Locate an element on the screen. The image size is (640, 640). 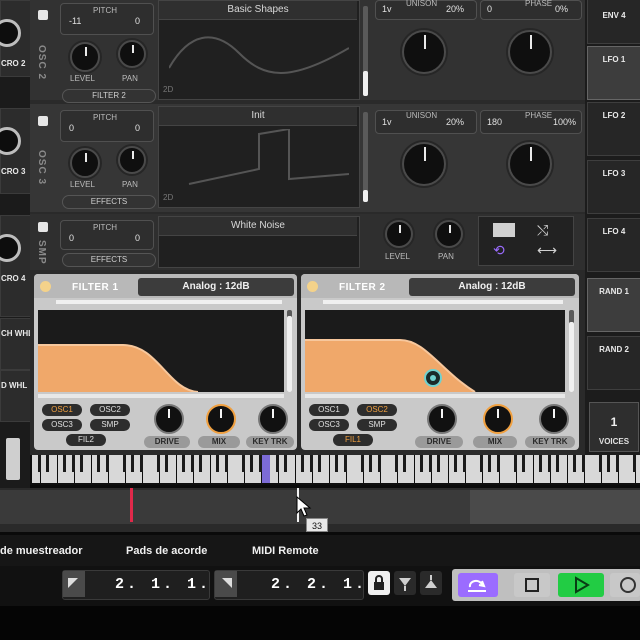
osc2-pitch-semitone: 0 is located at coordinates (137, 21).